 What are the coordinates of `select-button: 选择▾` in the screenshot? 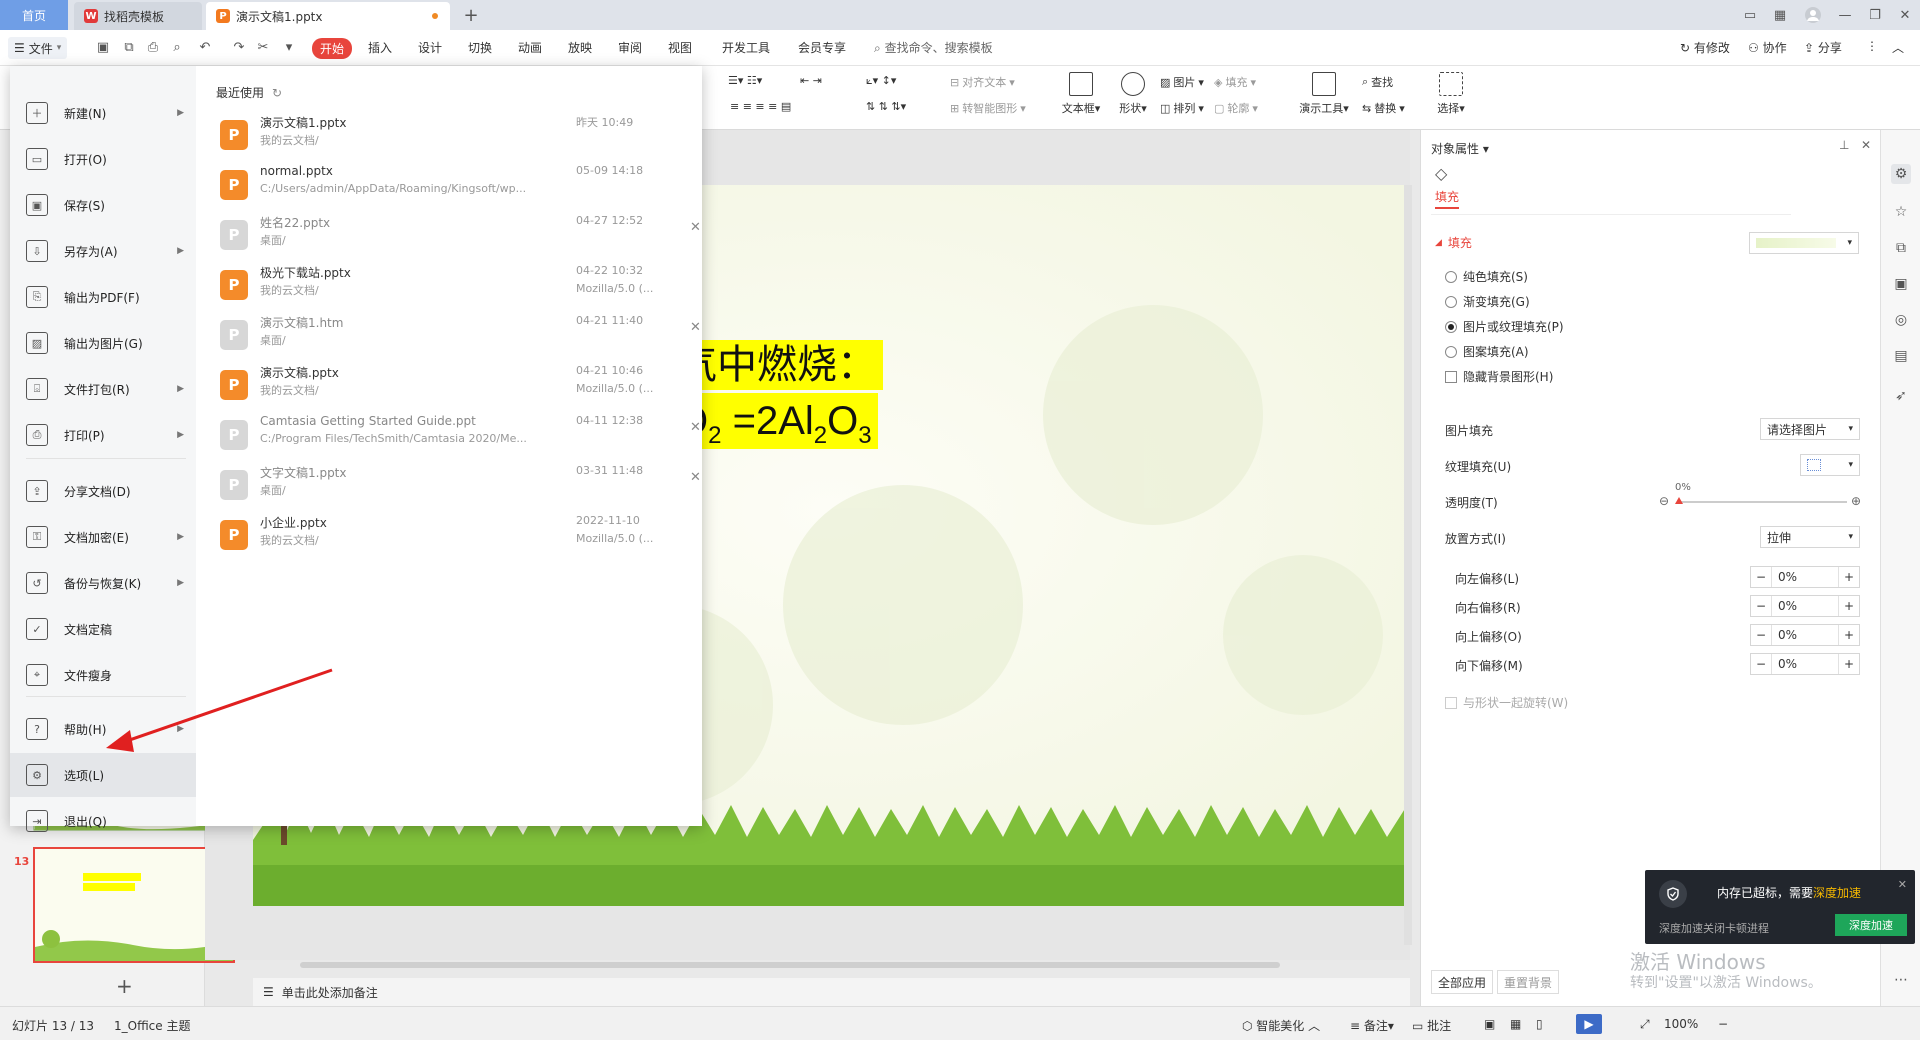 It's located at (1451, 94).